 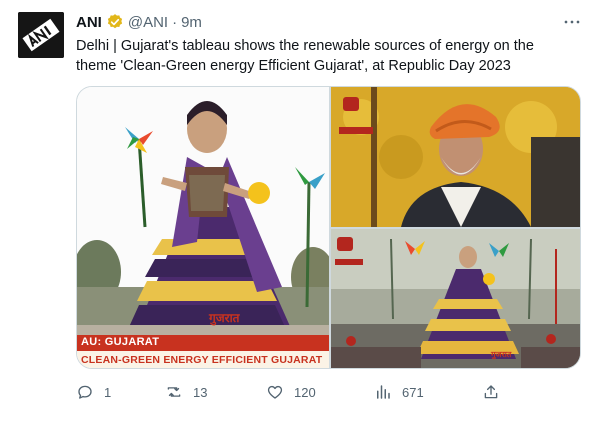 I want to click on author-name: ANI, so click(x=89, y=22).